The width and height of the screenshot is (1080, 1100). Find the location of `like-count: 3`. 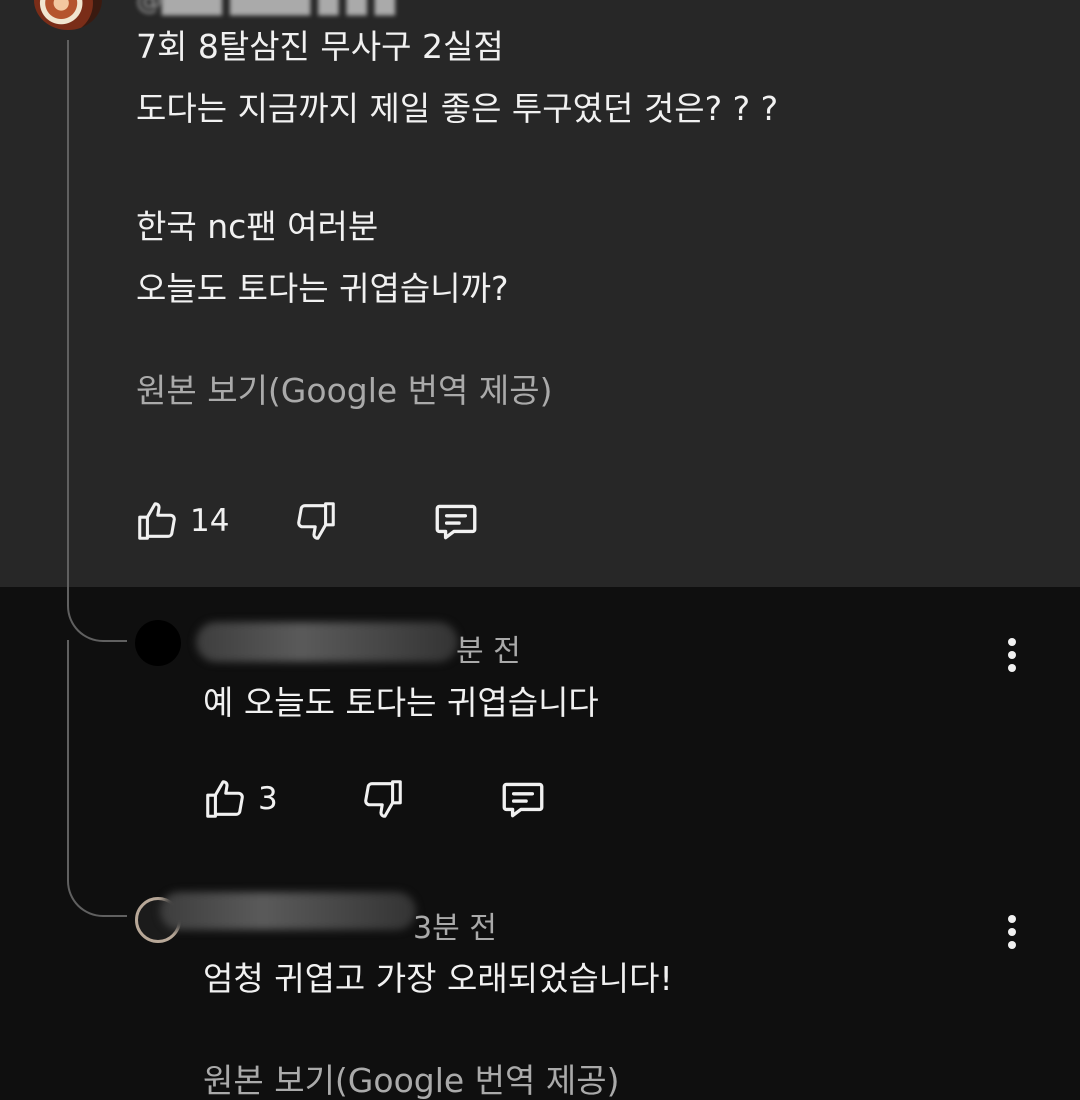

like-count: 3 is located at coordinates (268, 799).